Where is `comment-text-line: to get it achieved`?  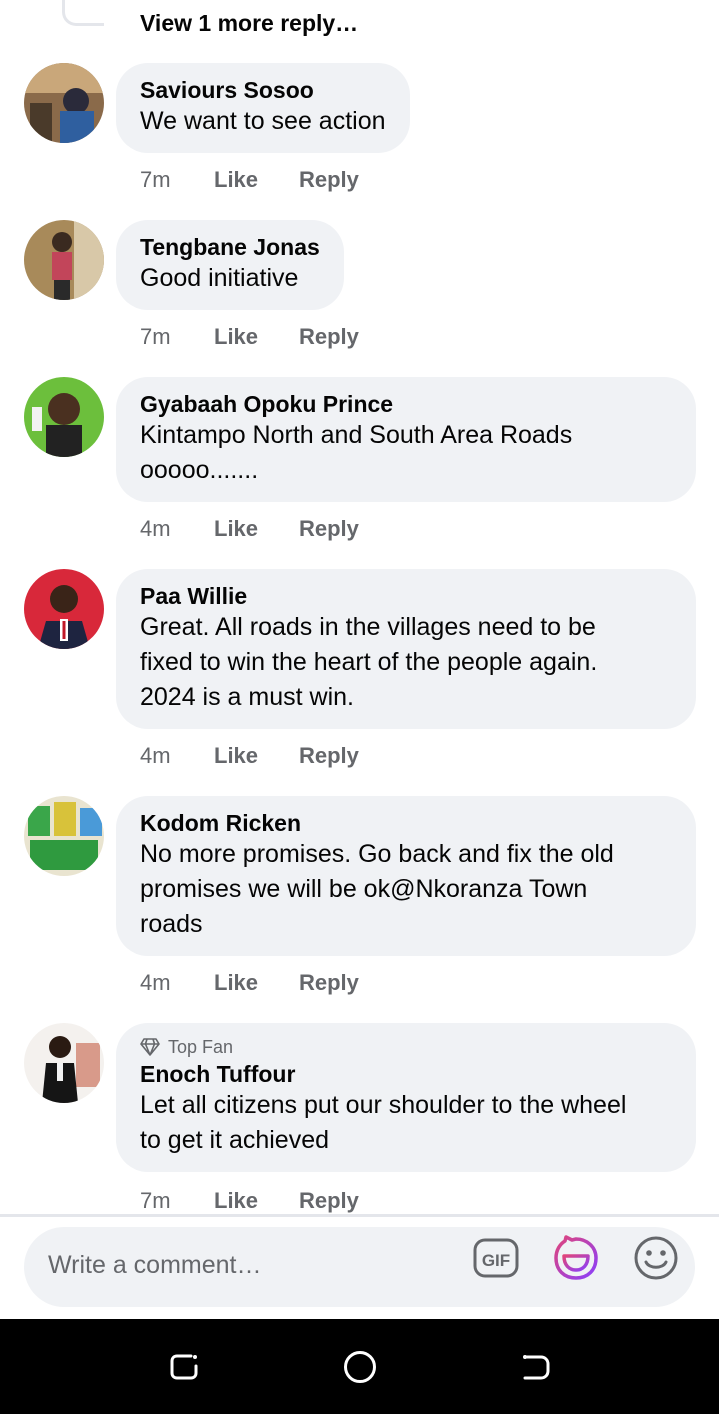 comment-text-line: to get it achieved is located at coordinates (235, 1140).